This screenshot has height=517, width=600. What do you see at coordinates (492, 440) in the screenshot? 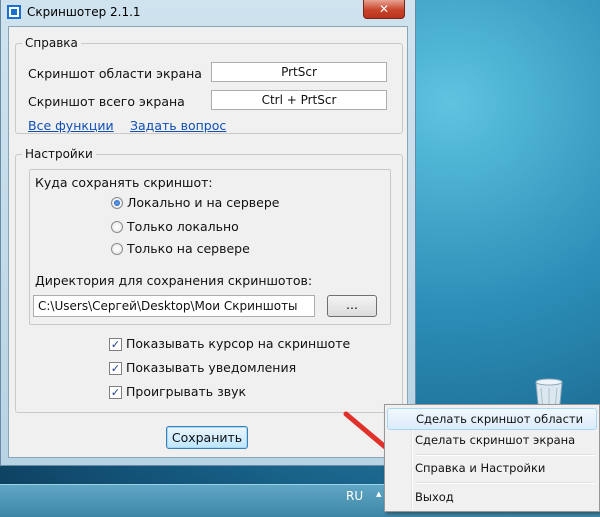
I see `menu-item-full-screenshot: Сделать скриншот экрана` at bounding box center [492, 440].